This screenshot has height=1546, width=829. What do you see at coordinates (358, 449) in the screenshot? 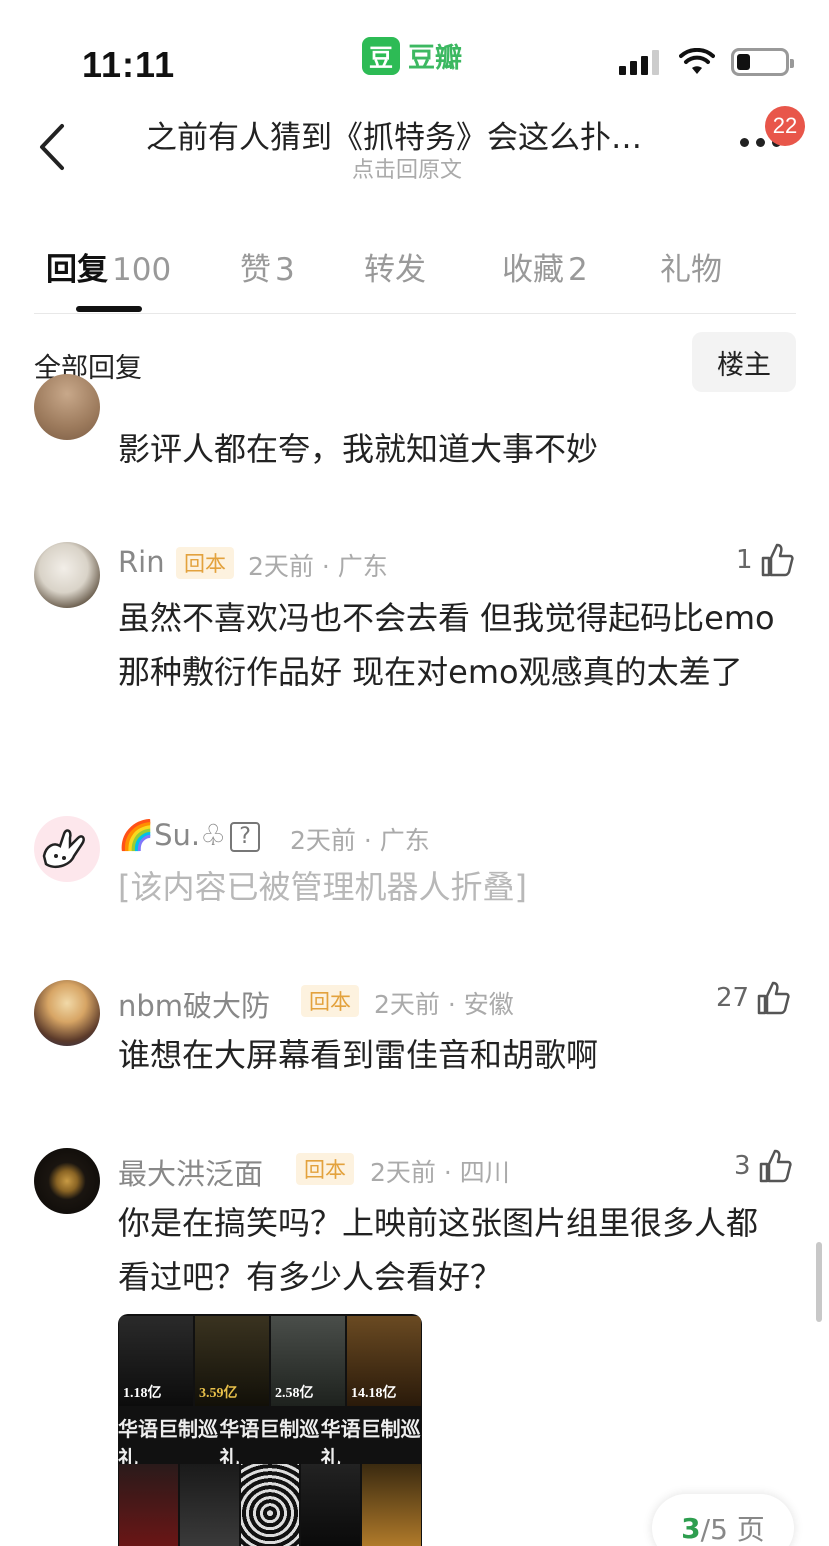
I see `comment-text: 影评人都在夸，我就知道大事不妙` at bounding box center [358, 449].